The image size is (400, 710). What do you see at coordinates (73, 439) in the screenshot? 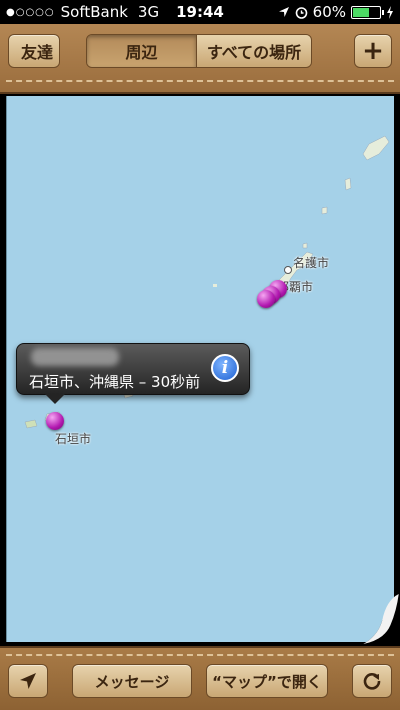
I see `map-label-ishigaki: 石垣市` at bounding box center [73, 439].